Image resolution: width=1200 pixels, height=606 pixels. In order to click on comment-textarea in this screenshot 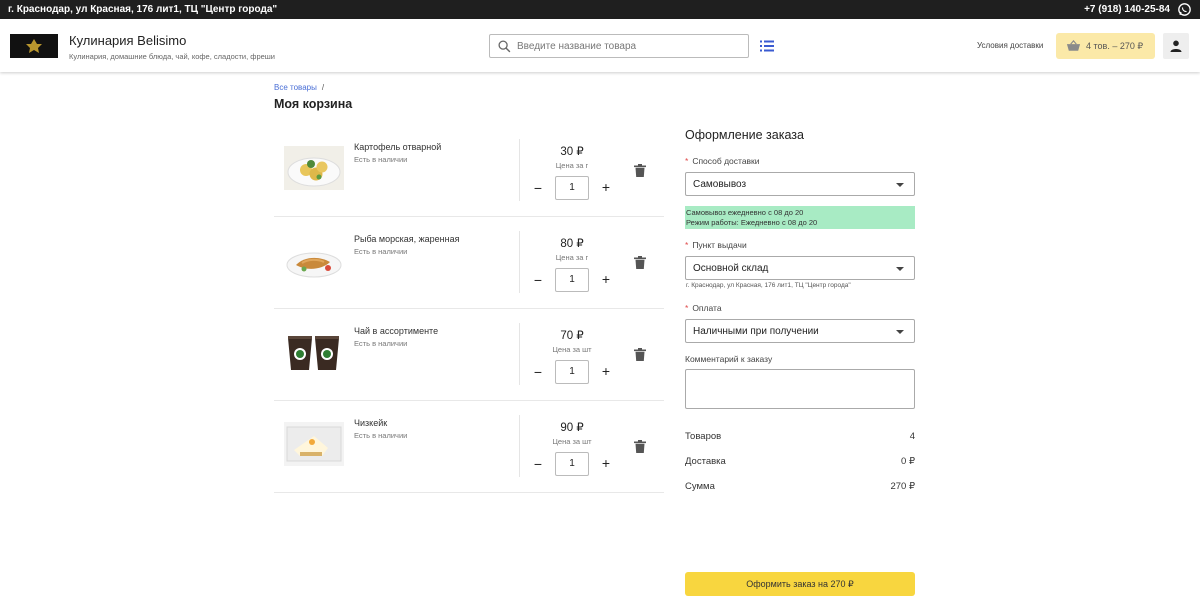, I will do `click(800, 389)`.